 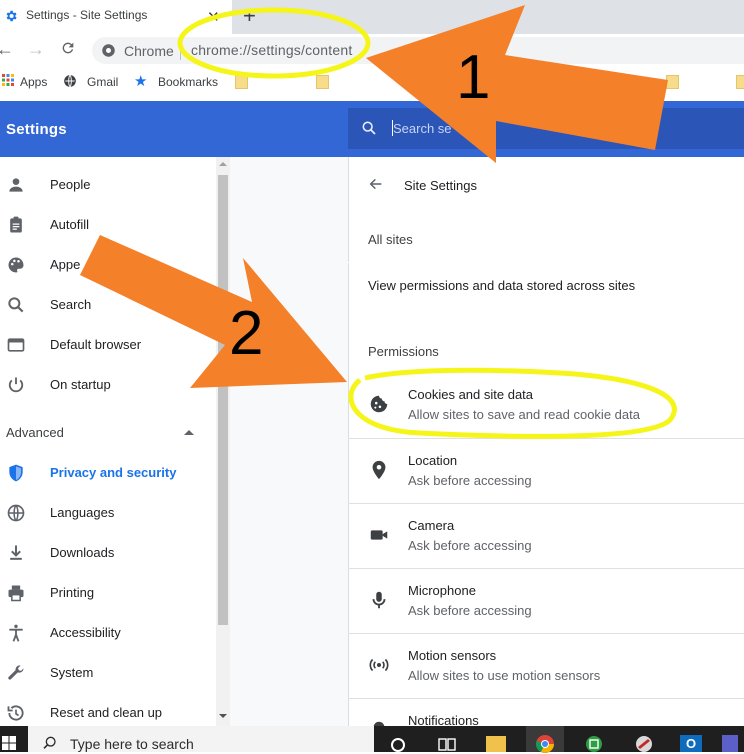 What do you see at coordinates (274, 43) in the screenshot?
I see `highlight-circle-url` at bounding box center [274, 43].